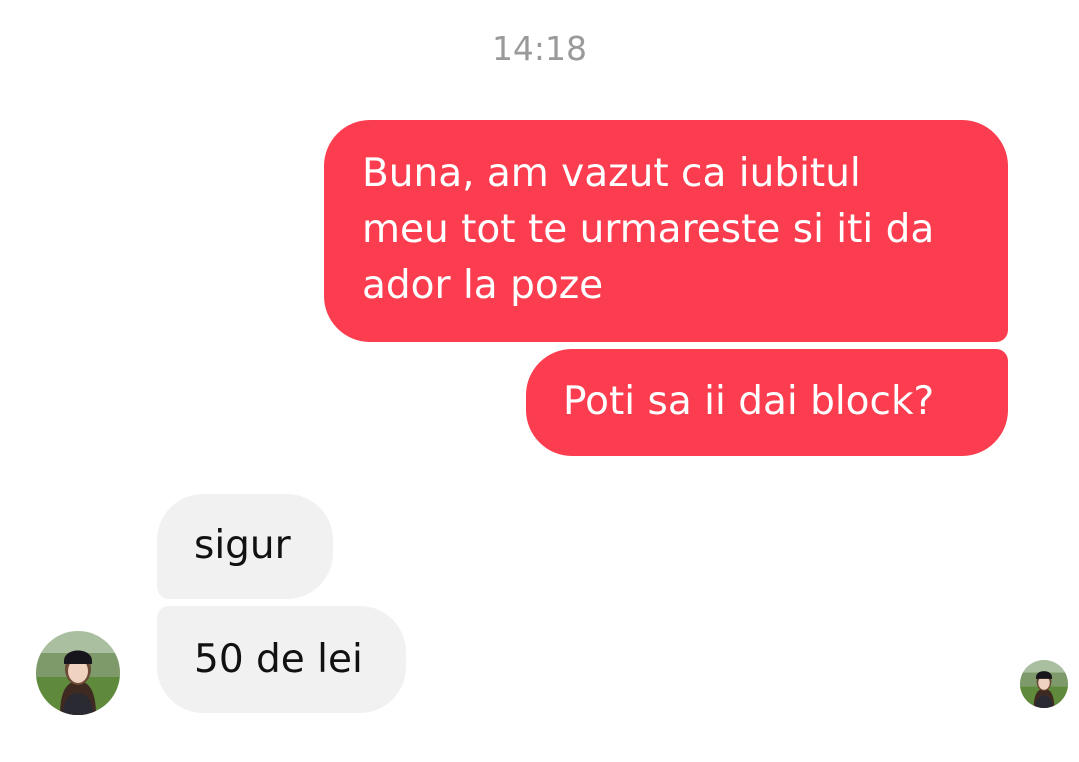 The image size is (1079, 762). I want to click on message-text: Poti sa ii dai block?, so click(749, 401).